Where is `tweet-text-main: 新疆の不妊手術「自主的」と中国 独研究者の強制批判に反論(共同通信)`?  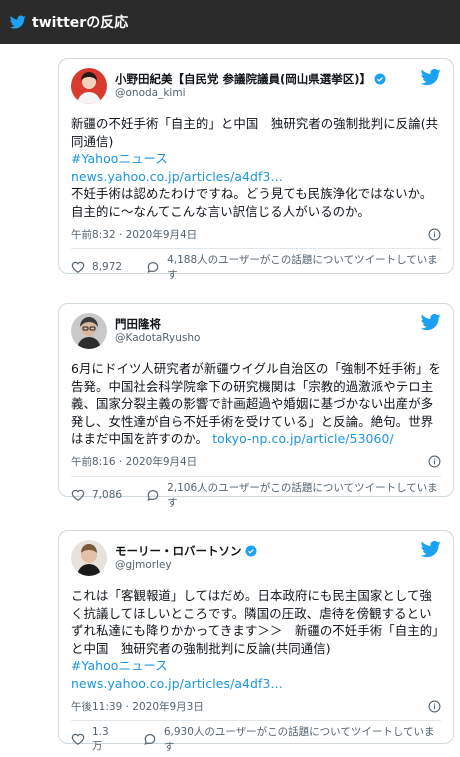 tweet-text-main: 新疆の不妊手術「自主的」と中国 独研究者の強制批判に反論(共同通信) is located at coordinates (255, 132).